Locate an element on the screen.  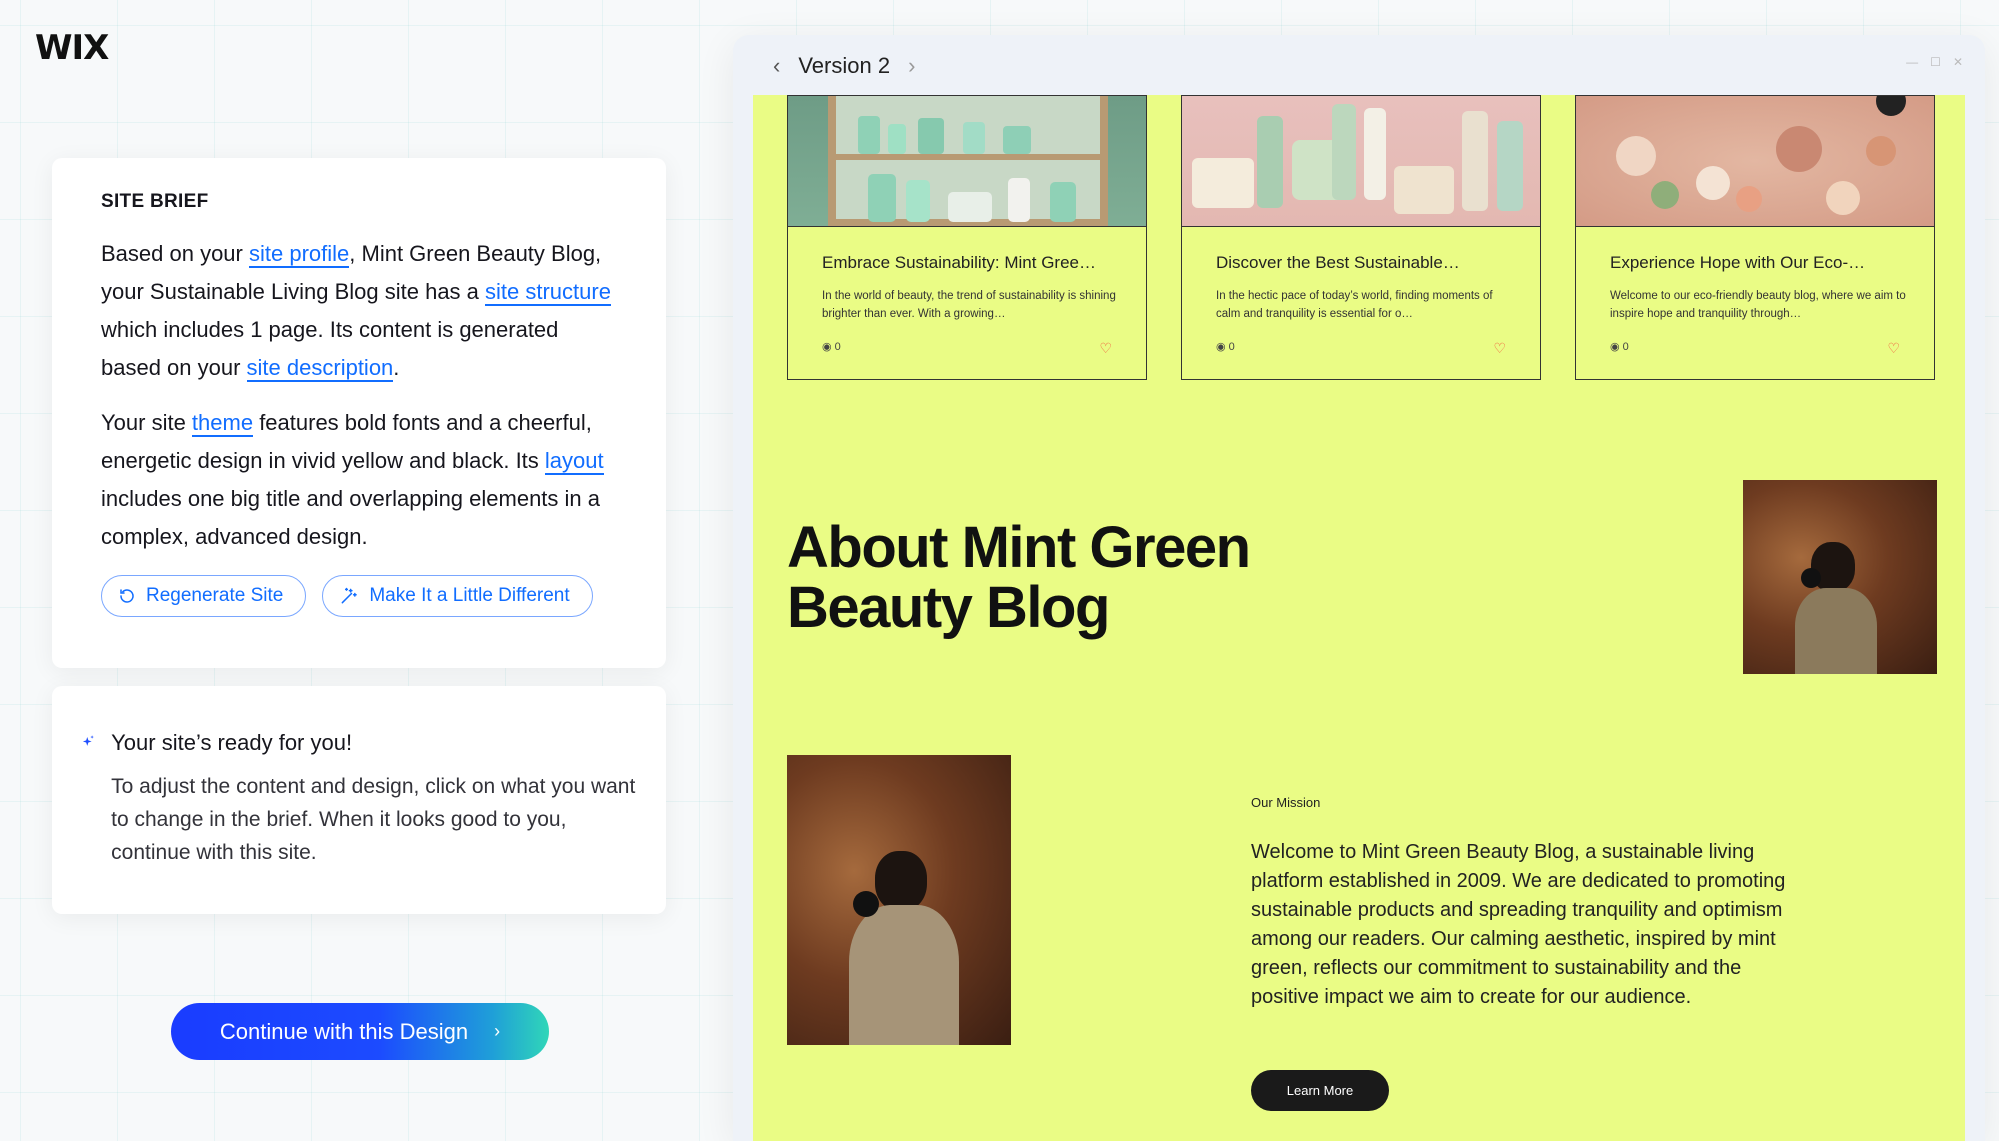
mission-label: Our Mission is located at coordinates (1286, 802).